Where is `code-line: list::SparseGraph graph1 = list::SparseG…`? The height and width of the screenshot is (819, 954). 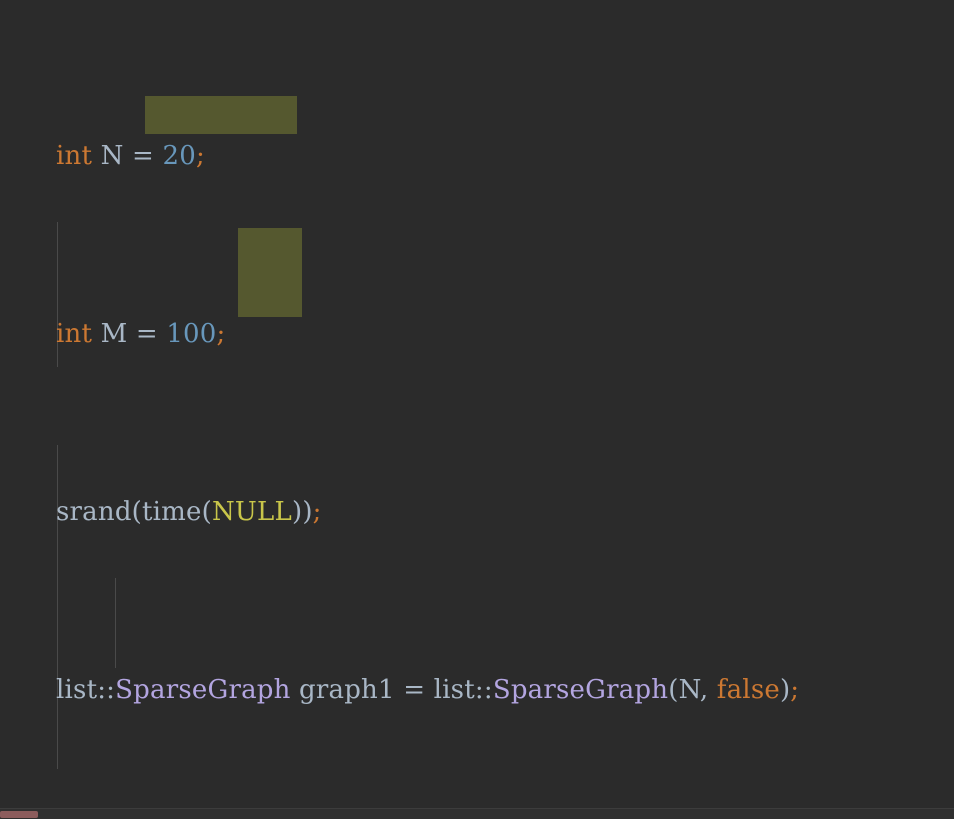 code-line: list::SparseGraph graph1 = list::SparseG… is located at coordinates (477, 690).